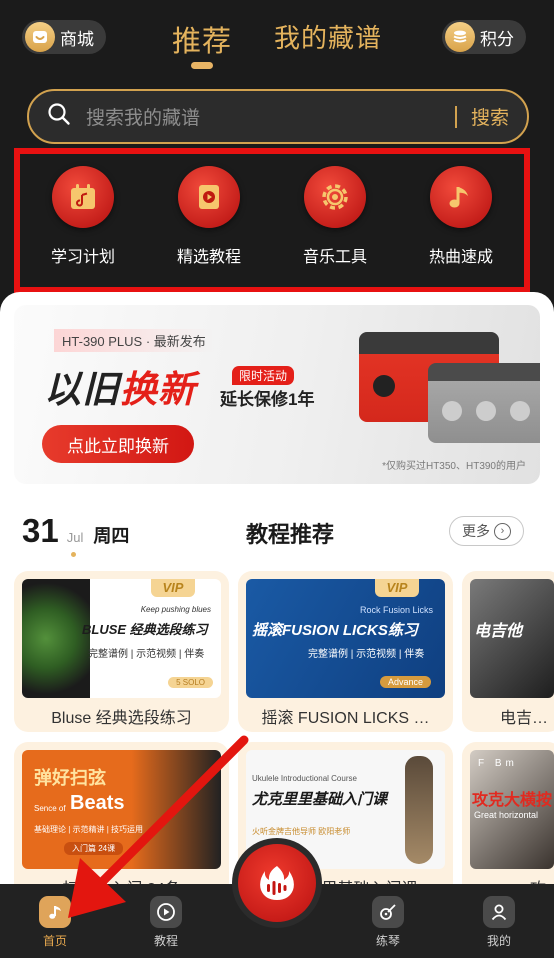  I want to click on banner-cta-button: 点此立即换新, so click(118, 444).